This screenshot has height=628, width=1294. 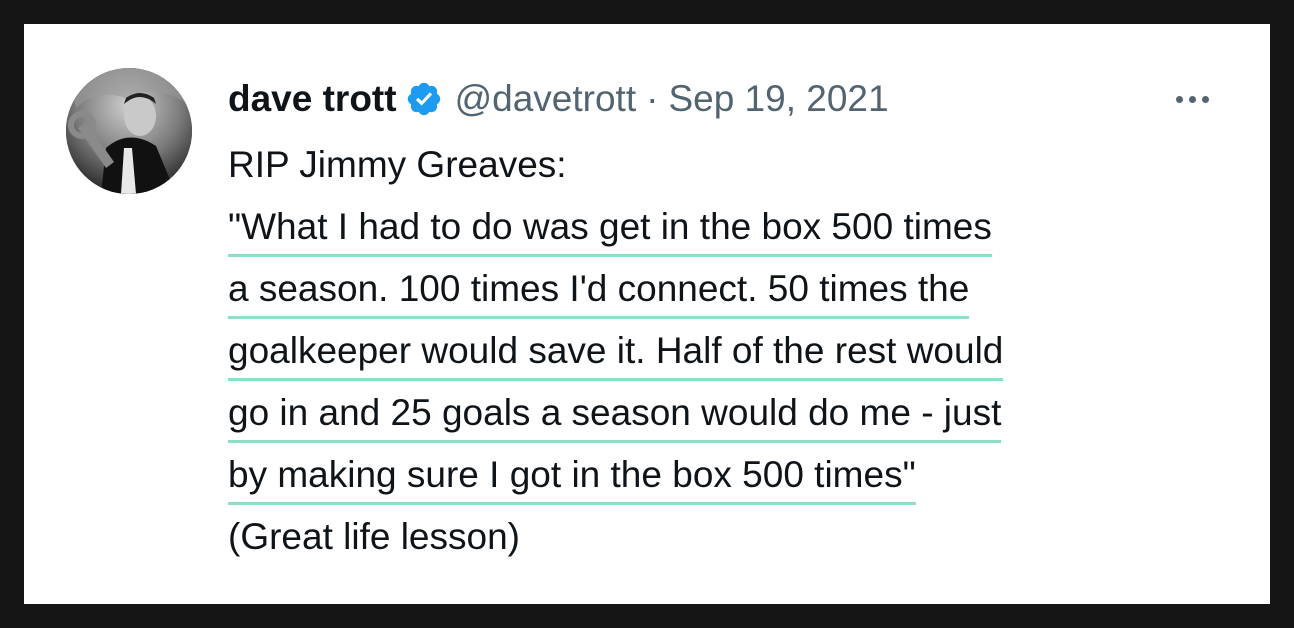 I want to click on author-handle: @davetrott, so click(x=546, y=99).